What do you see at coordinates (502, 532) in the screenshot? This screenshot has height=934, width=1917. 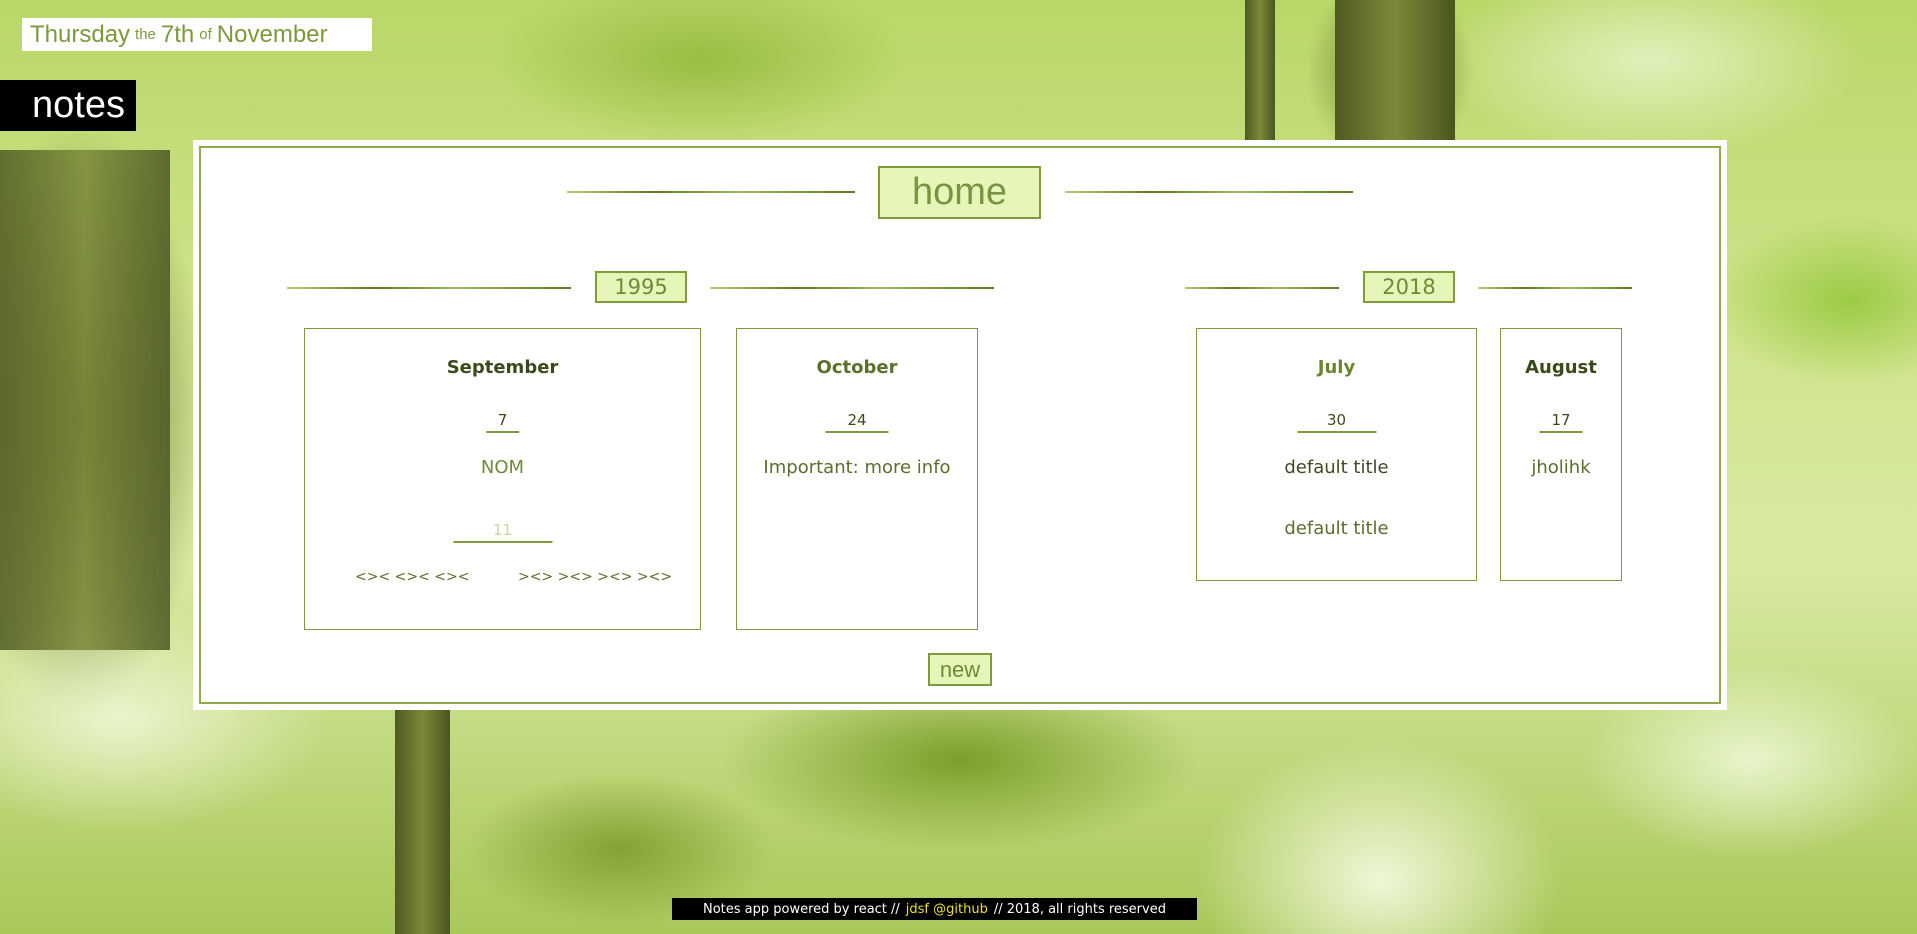 I see `day-label: 11` at bounding box center [502, 532].